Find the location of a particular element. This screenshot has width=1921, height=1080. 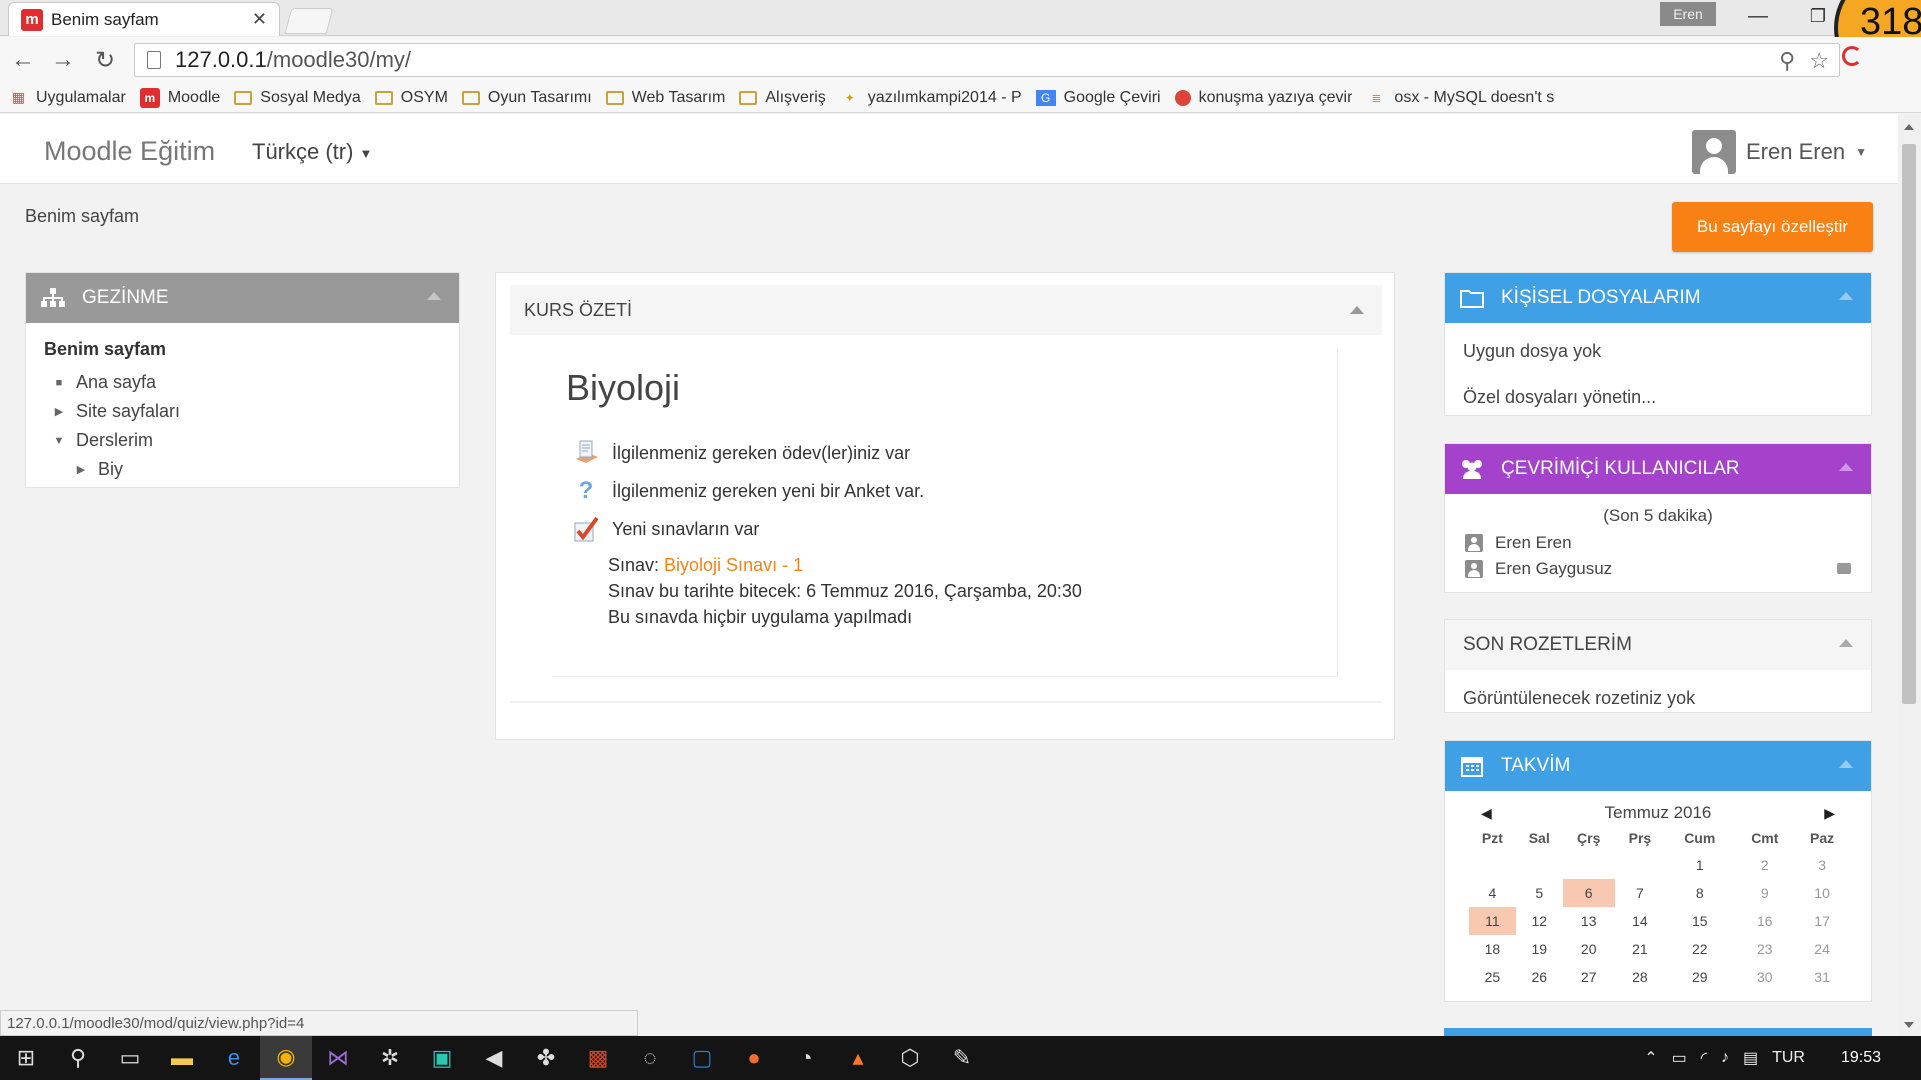

online-user: Eren Eren is located at coordinates (1658, 543).